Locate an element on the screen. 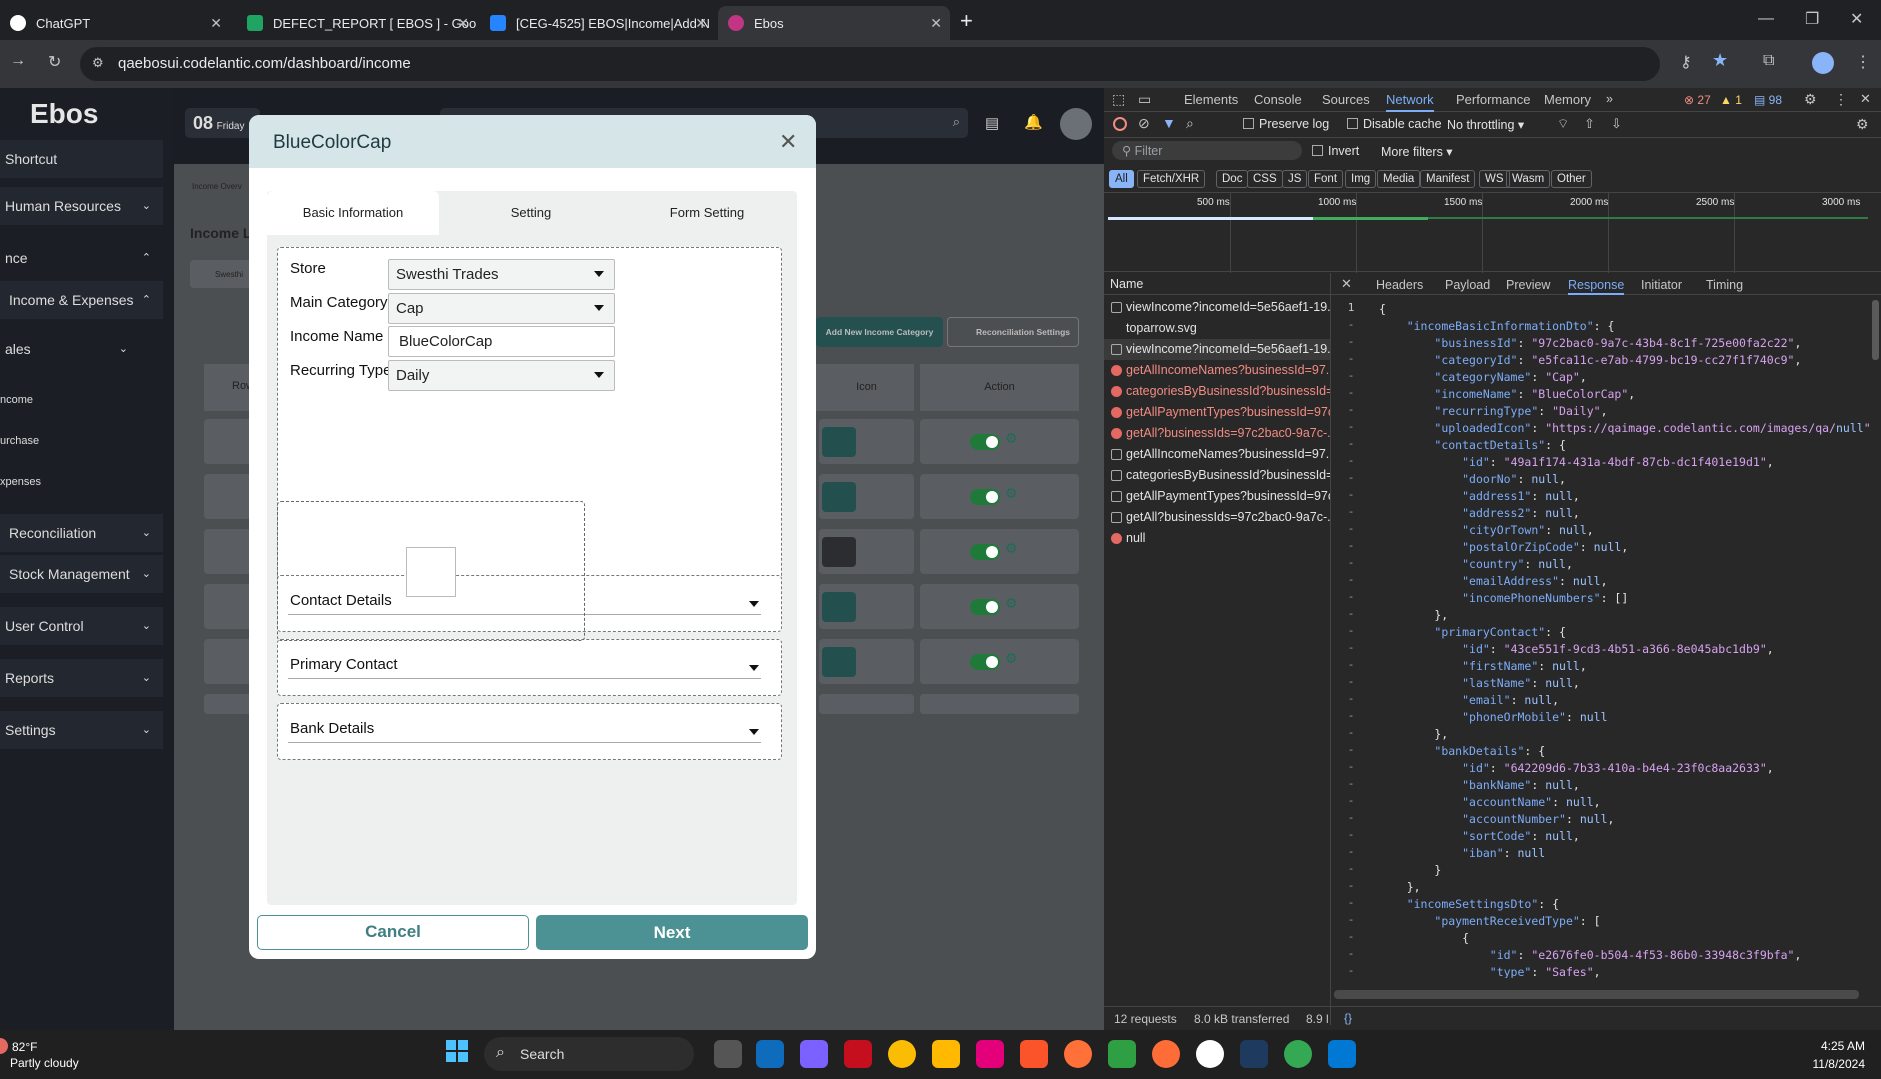 This screenshot has height=1079, width=1881. close-detail-icon: ✕ is located at coordinates (1346, 284).